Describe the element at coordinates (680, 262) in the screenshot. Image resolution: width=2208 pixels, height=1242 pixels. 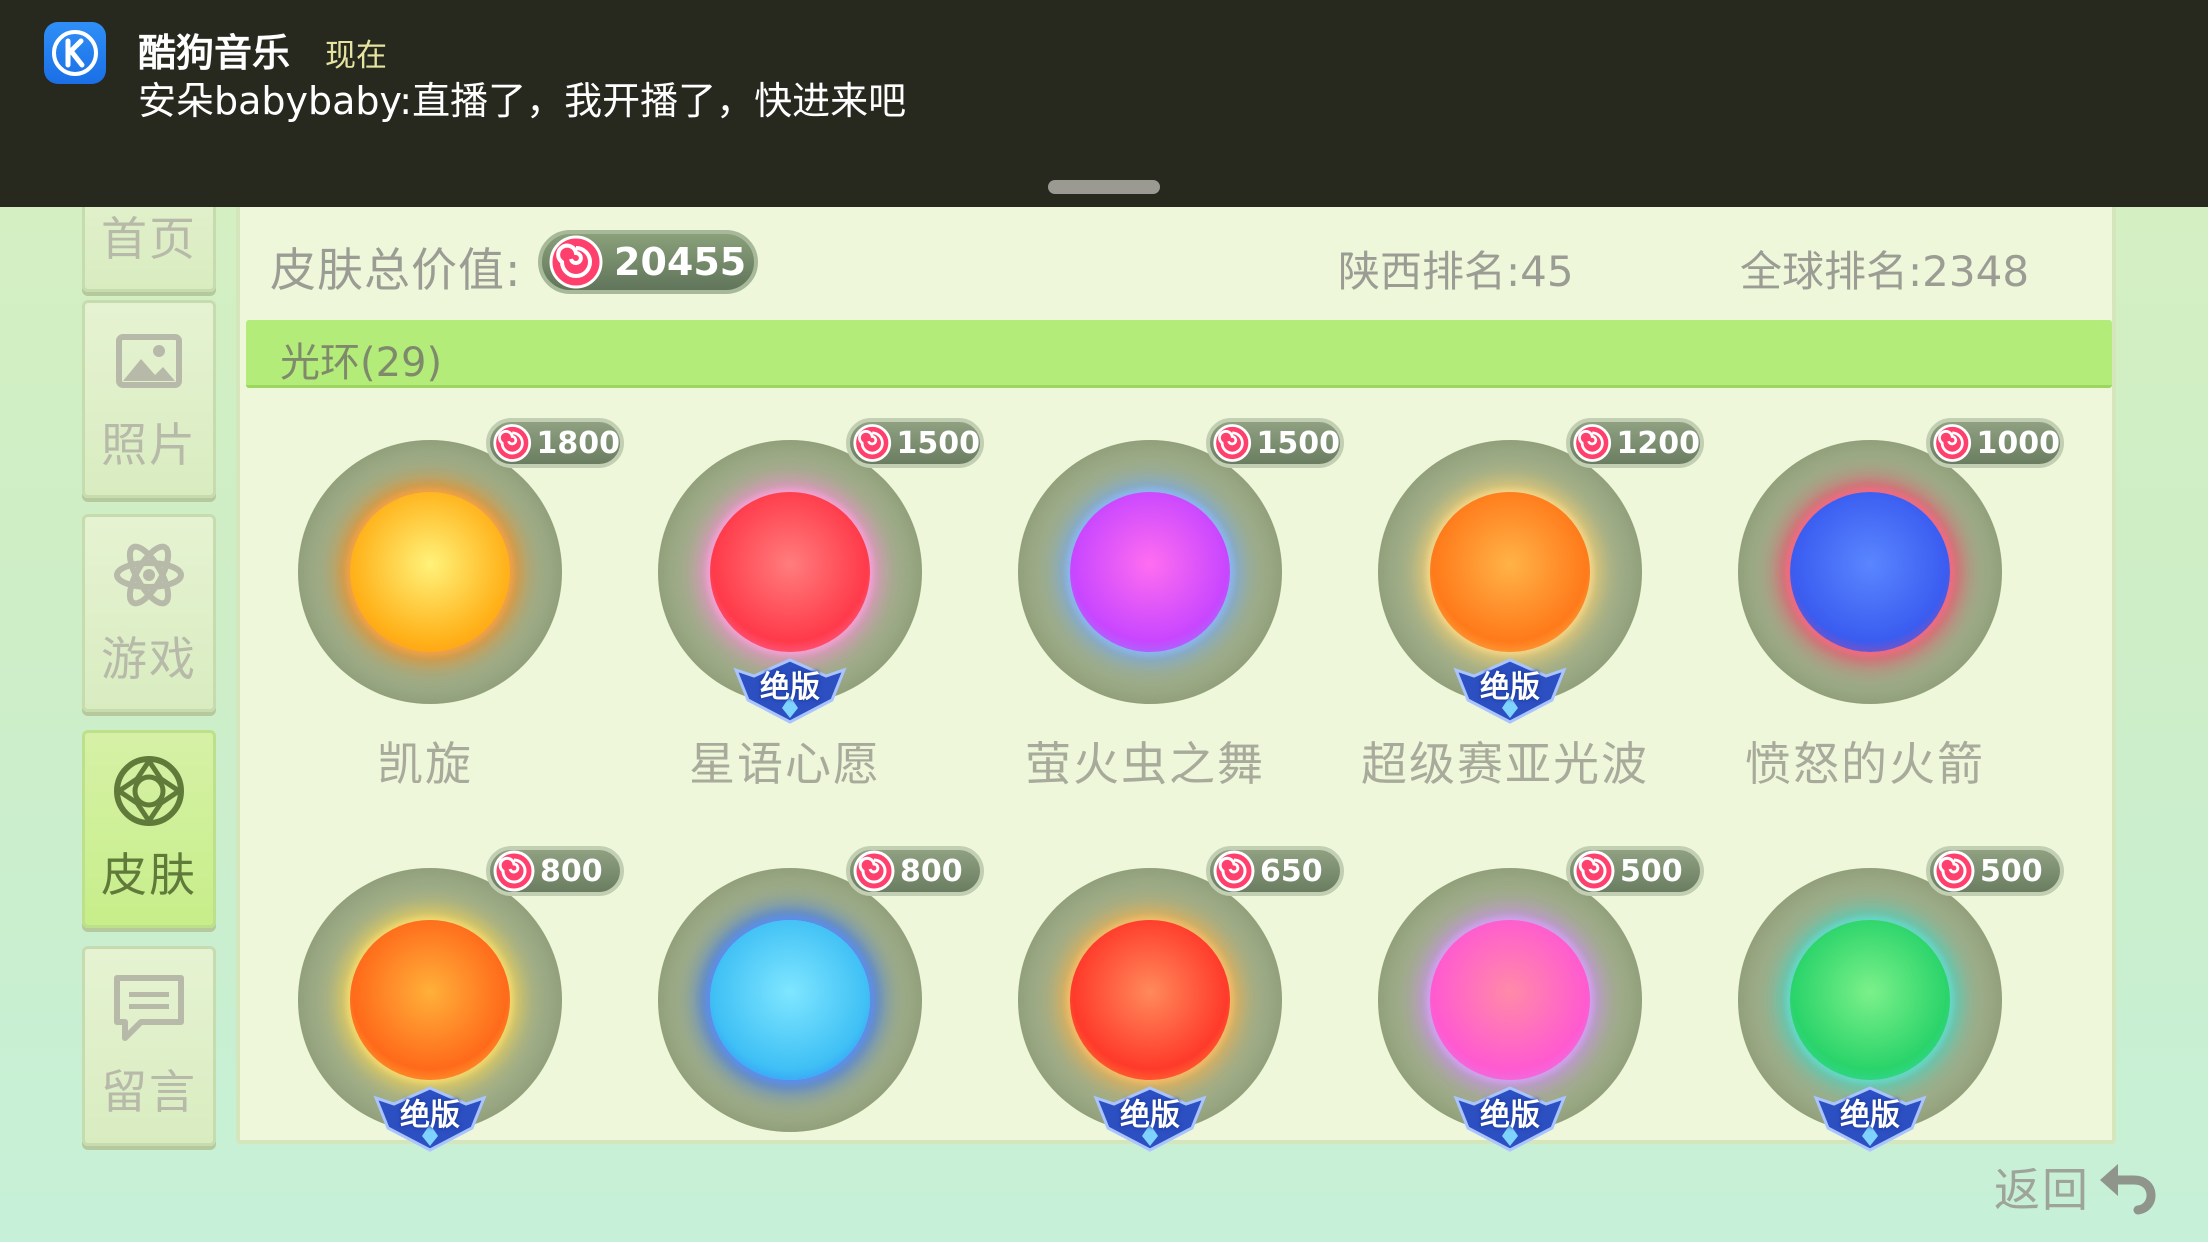
I see `total-value: 20455` at that location.